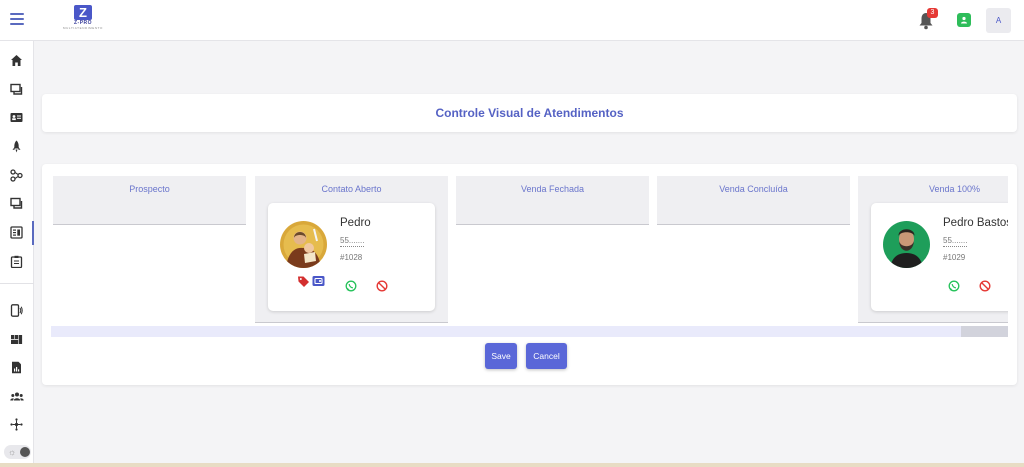  What do you see at coordinates (954, 189) in the screenshot?
I see `lane-title: Venda 100%` at bounding box center [954, 189].